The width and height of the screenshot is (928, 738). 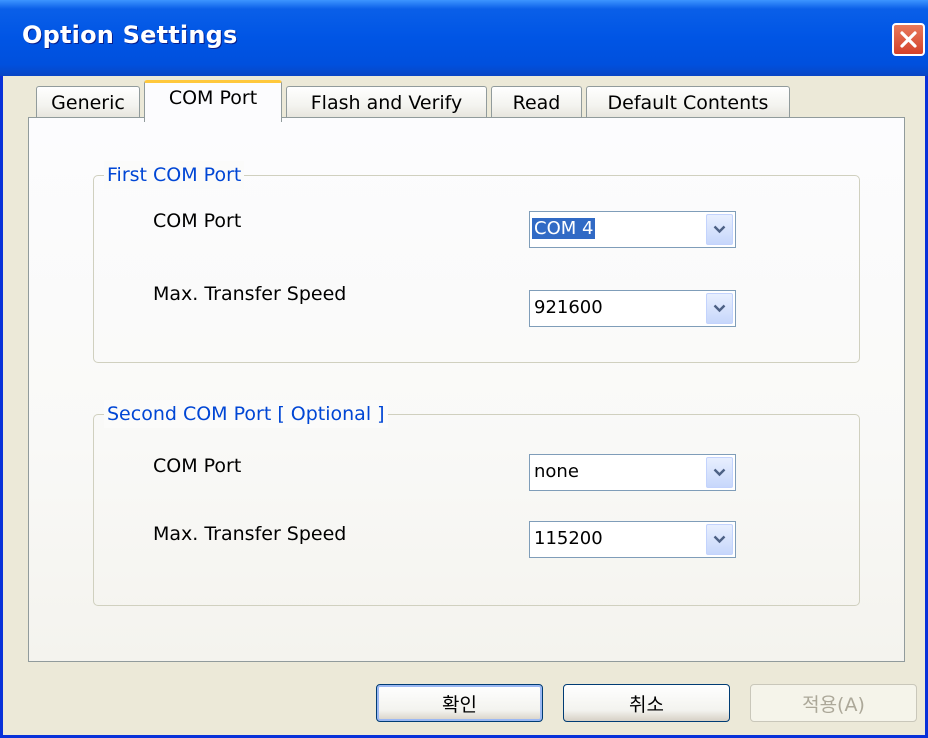 I want to click on cancel-button-label: 취소, so click(x=646, y=704).